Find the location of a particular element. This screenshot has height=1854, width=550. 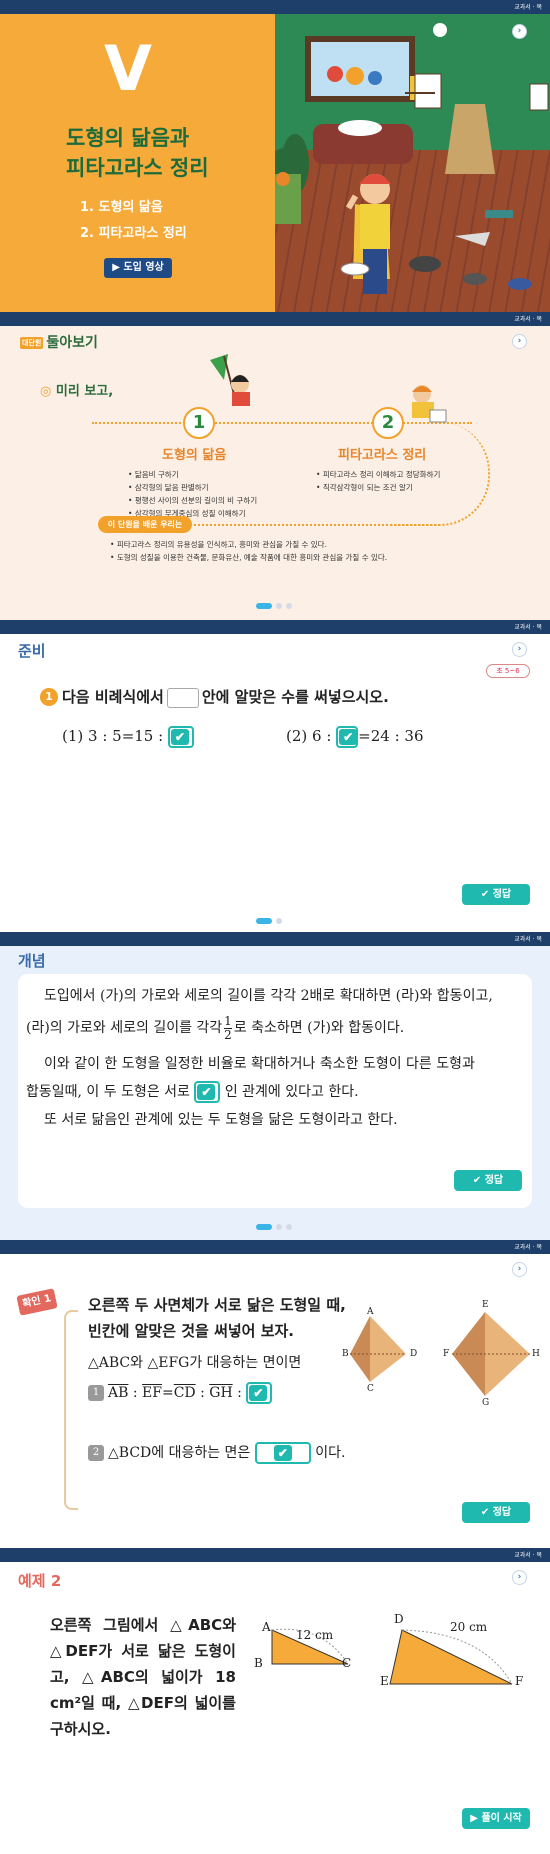

room-illustration is located at coordinates (412, 158).